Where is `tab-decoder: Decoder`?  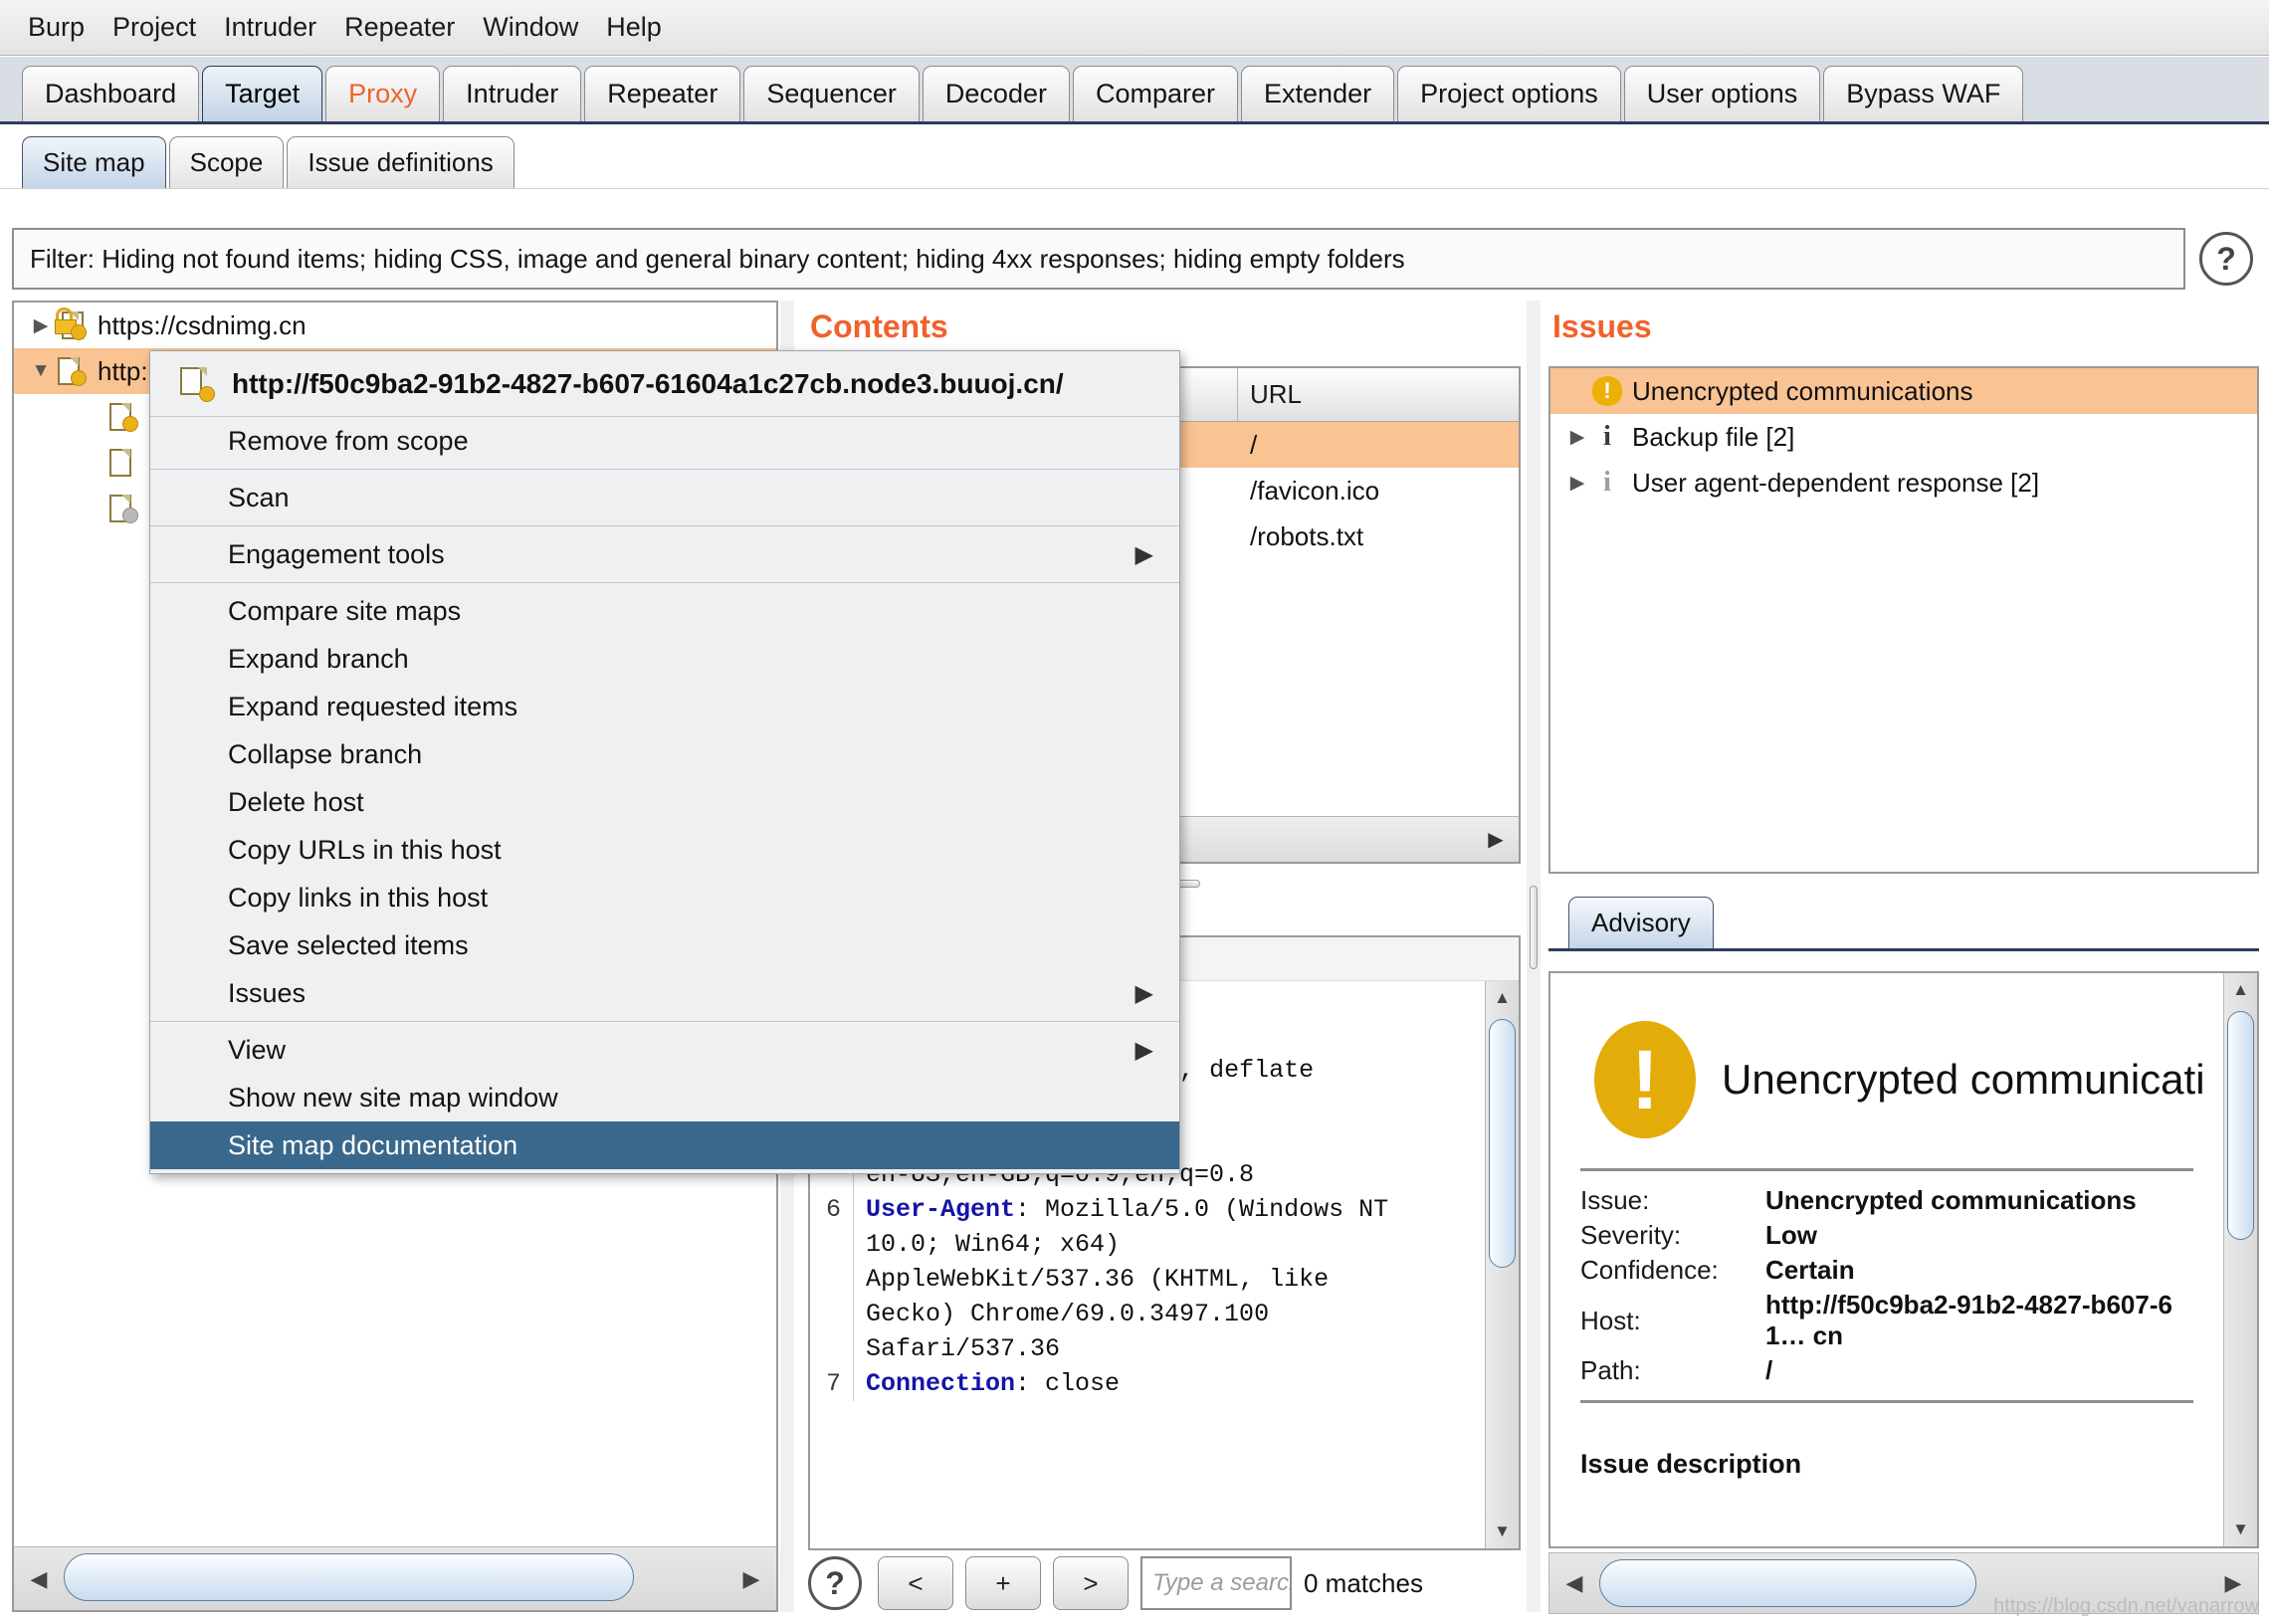
tab-decoder: Decoder is located at coordinates (996, 94).